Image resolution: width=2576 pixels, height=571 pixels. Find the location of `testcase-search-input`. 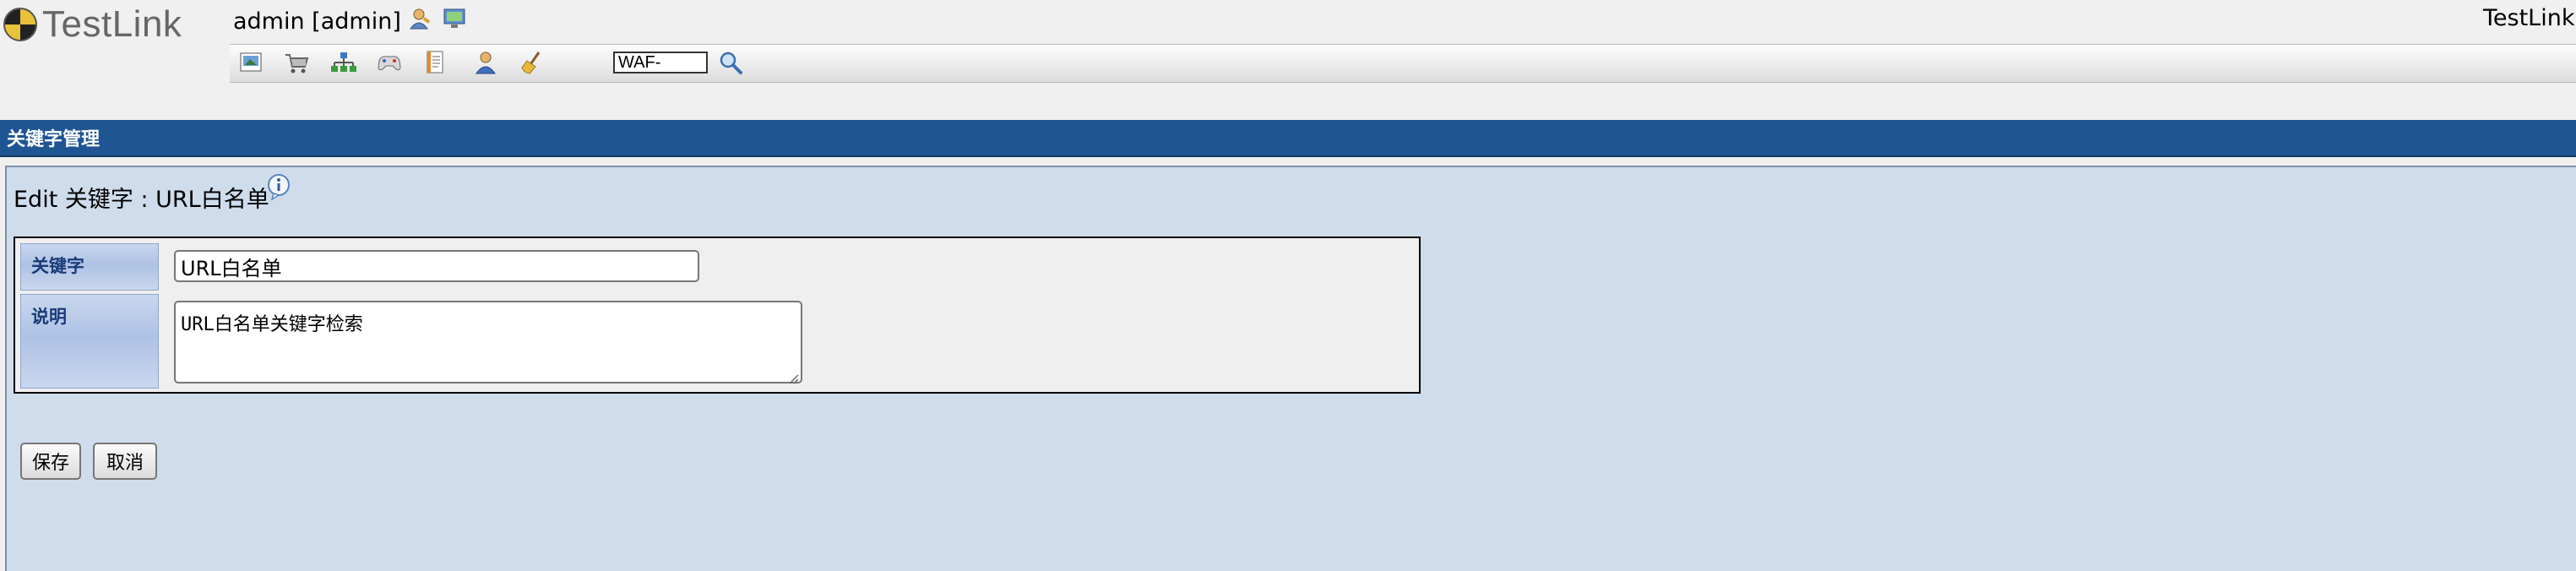

testcase-search-input is located at coordinates (660, 62).